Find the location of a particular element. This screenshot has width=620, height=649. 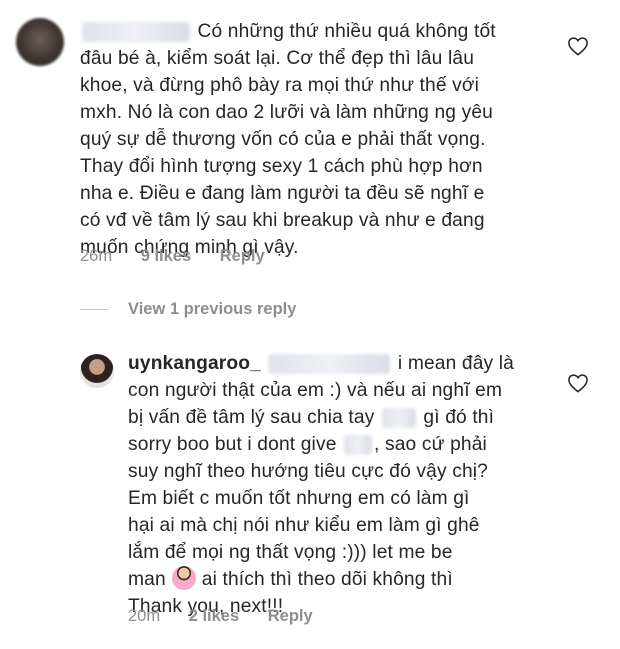

comment-line: Có những thứ nhiều quá không tốt is located at coordinates (346, 31).